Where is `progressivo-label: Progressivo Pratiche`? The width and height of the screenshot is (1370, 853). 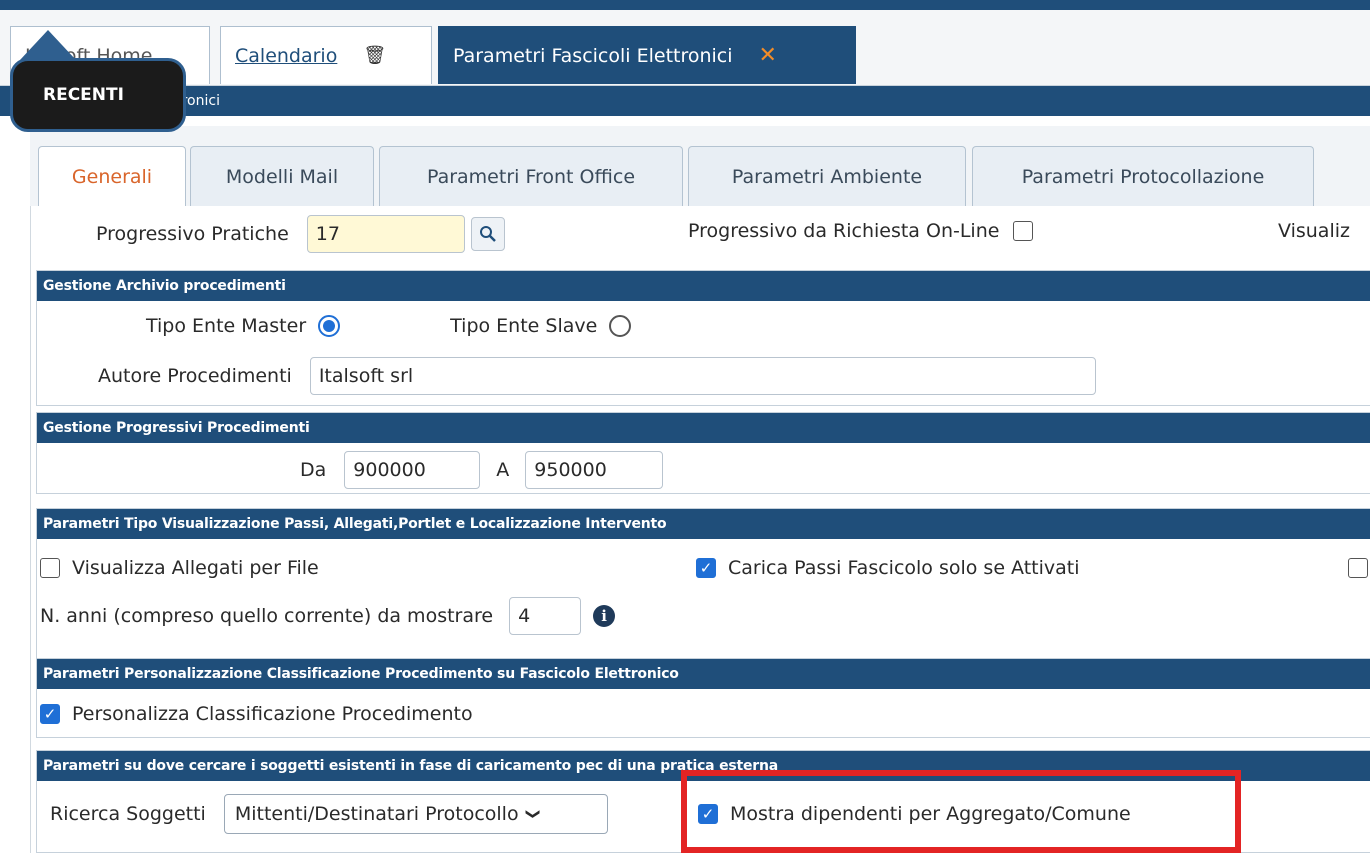 progressivo-label: Progressivo Pratiche is located at coordinates (192, 234).